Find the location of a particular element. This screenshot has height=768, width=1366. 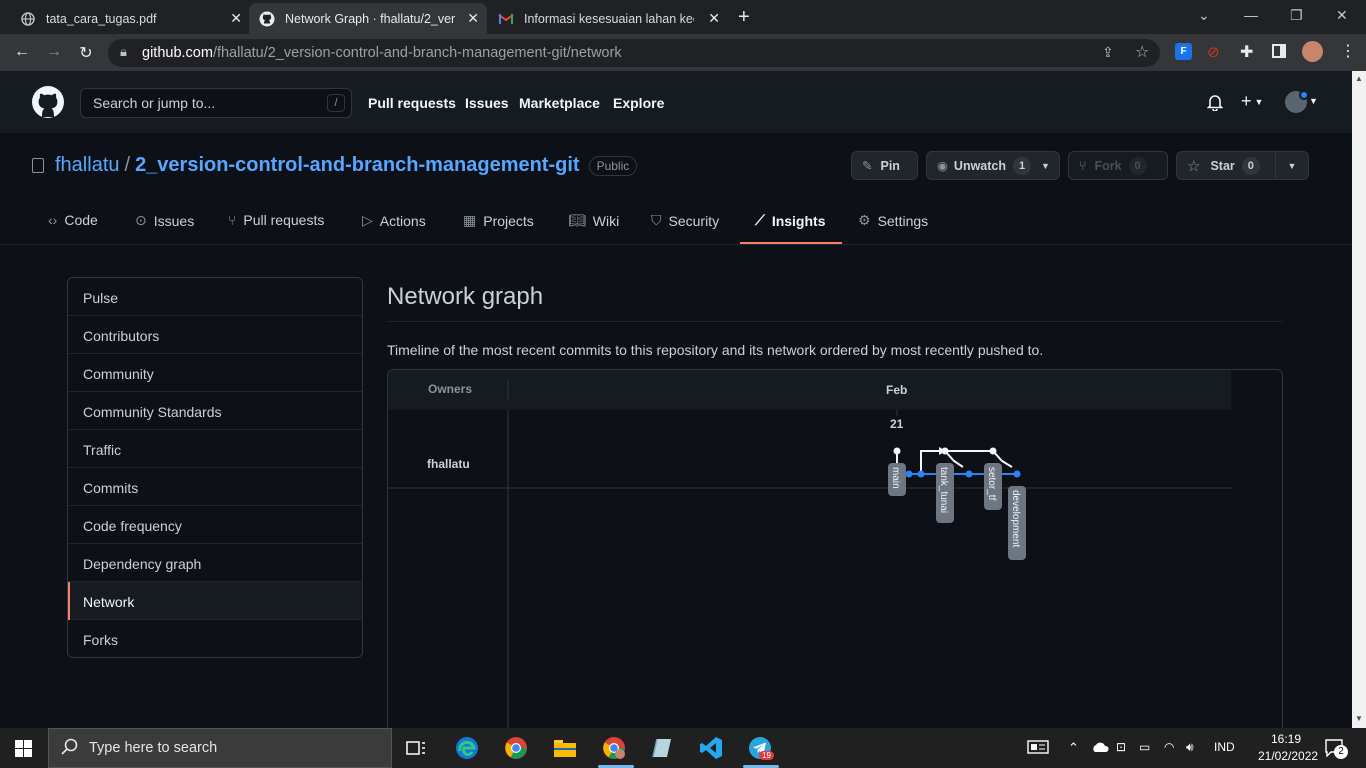

tab-projects: ▦ Projects is located at coordinates (498, 220).